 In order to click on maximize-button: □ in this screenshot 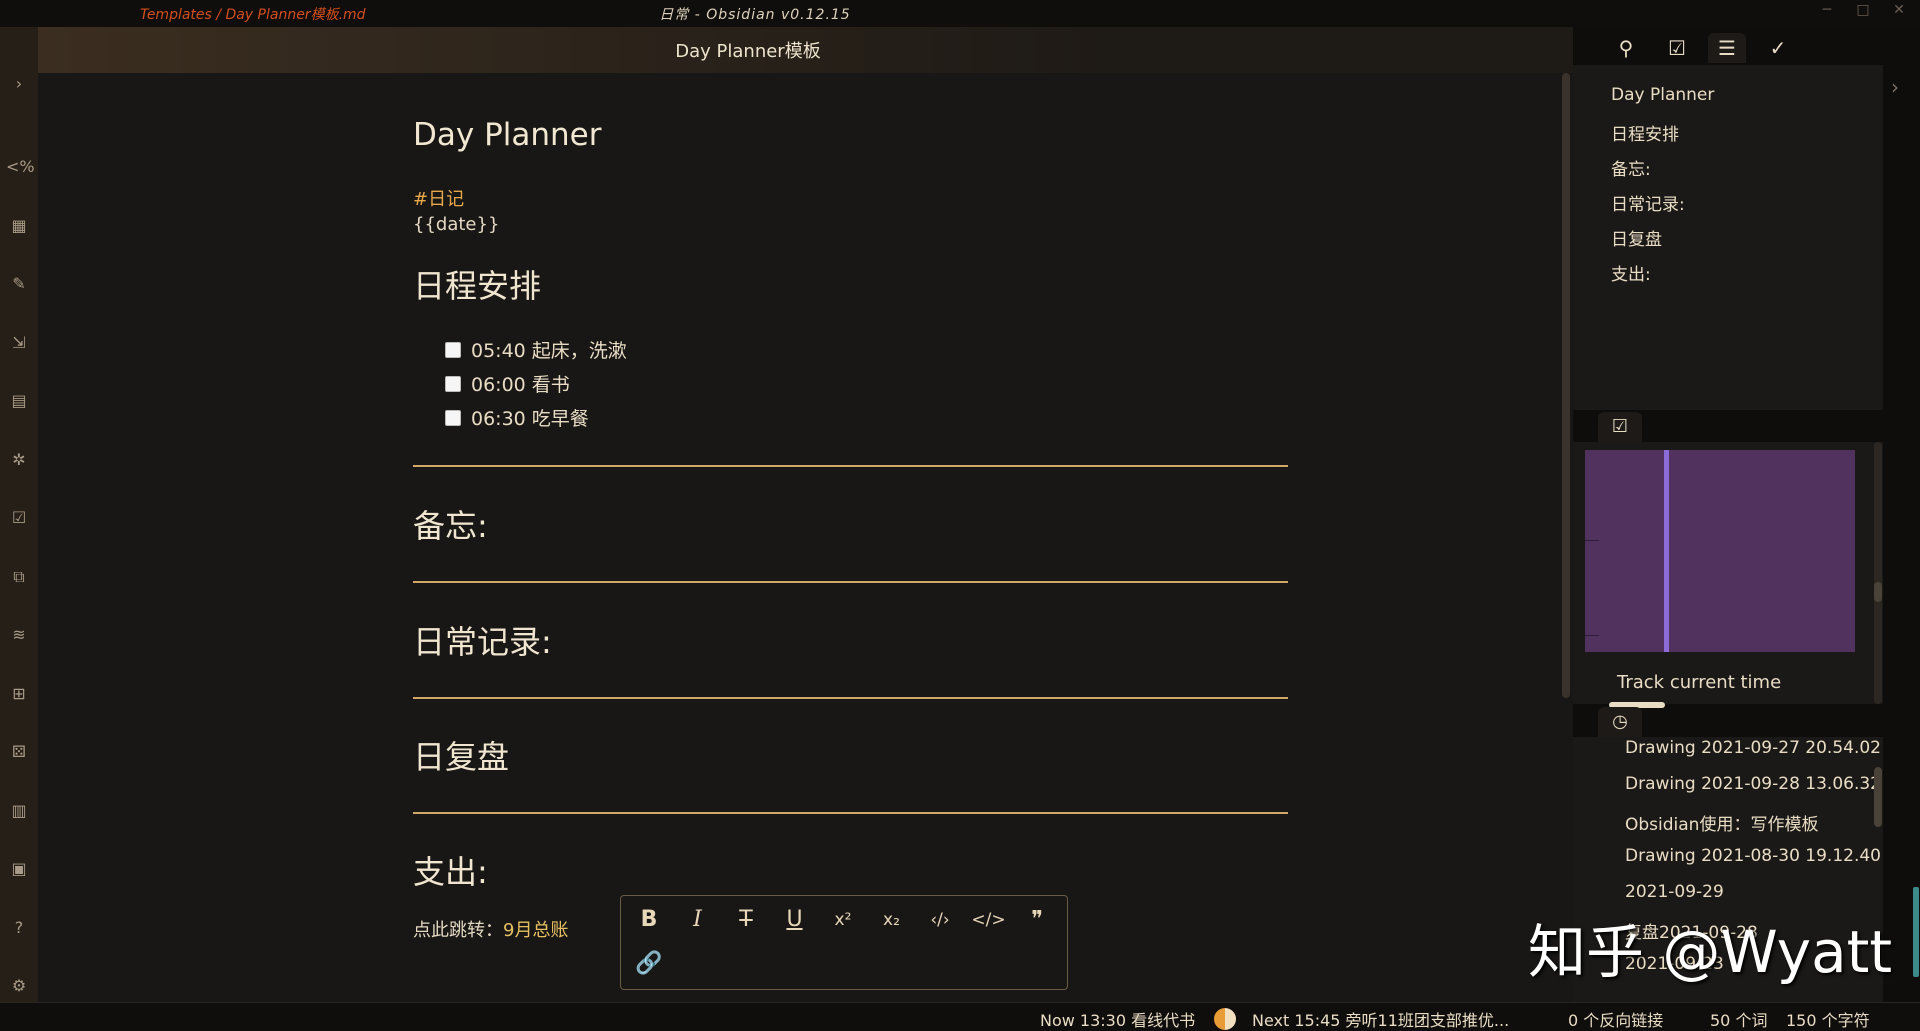, I will do `click(1863, 10)`.